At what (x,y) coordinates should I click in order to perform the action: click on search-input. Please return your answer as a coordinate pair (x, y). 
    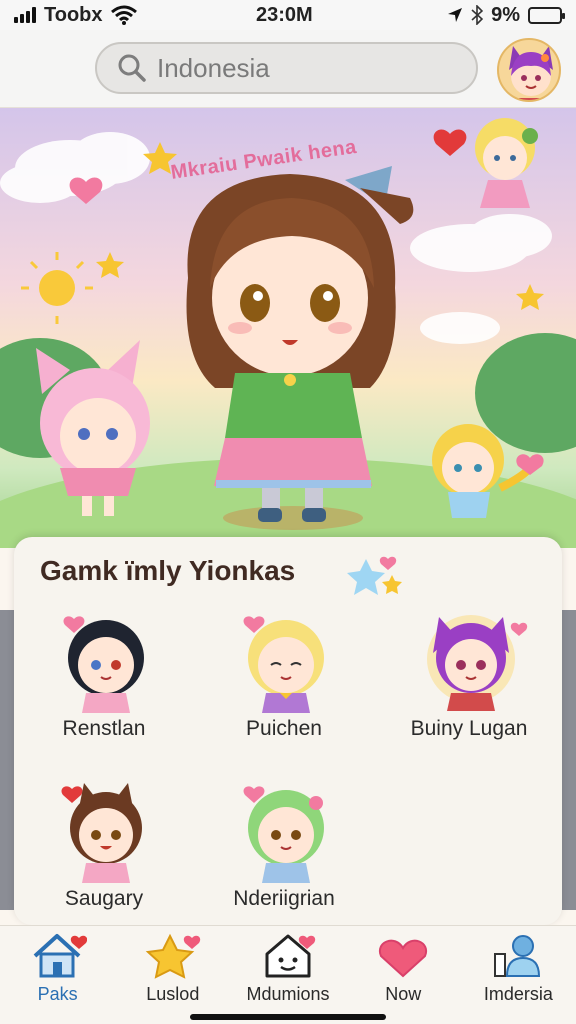
    Looking at the image, I should click on (307, 68).